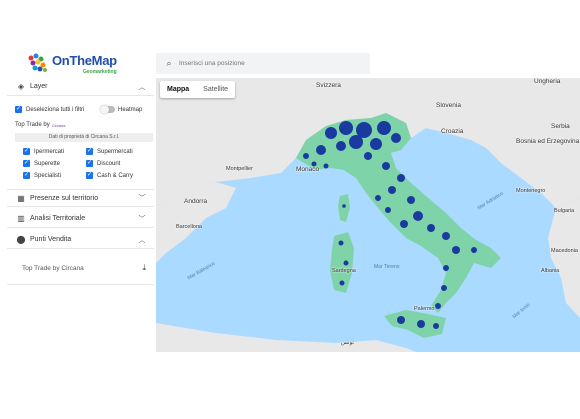 The image size is (580, 419). I want to click on tab-satellite: Satellite, so click(215, 89).